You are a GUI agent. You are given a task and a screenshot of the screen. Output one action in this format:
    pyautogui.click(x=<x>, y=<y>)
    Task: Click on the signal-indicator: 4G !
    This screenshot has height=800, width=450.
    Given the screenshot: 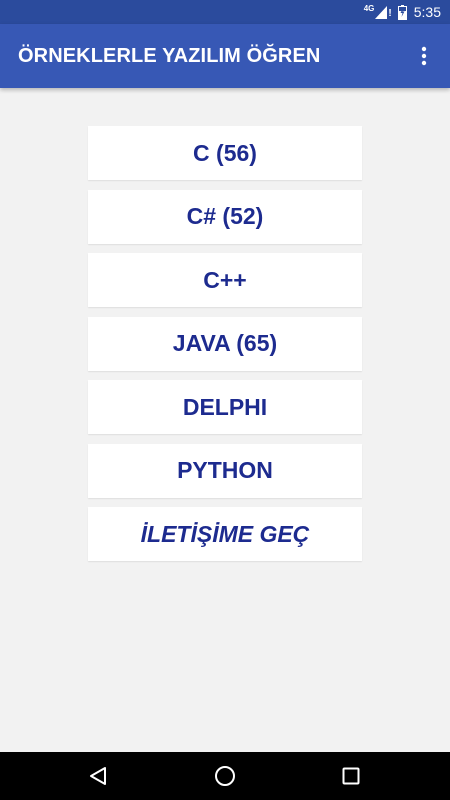 What is the action you would take?
    pyautogui.click(x=378, y=12)
    